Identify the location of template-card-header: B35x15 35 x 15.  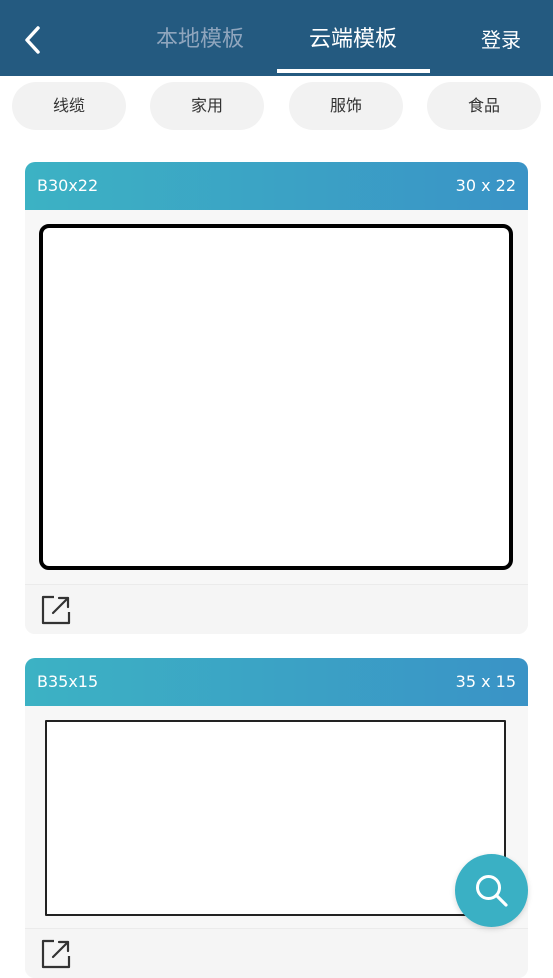
(276, 682).